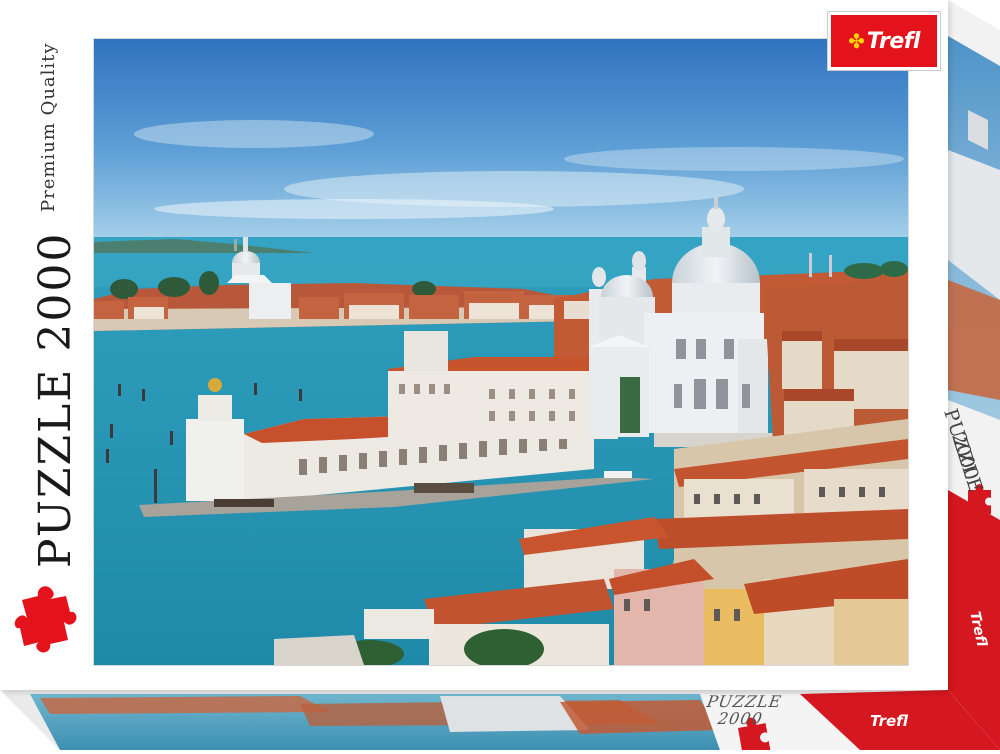 Image resolution: width=1000 pixels, height=754 pixels. What do you see at coordinates (45, 619) in the screenshot?
I see `puzzle-piece-icon` at bounding box center [45, 619].